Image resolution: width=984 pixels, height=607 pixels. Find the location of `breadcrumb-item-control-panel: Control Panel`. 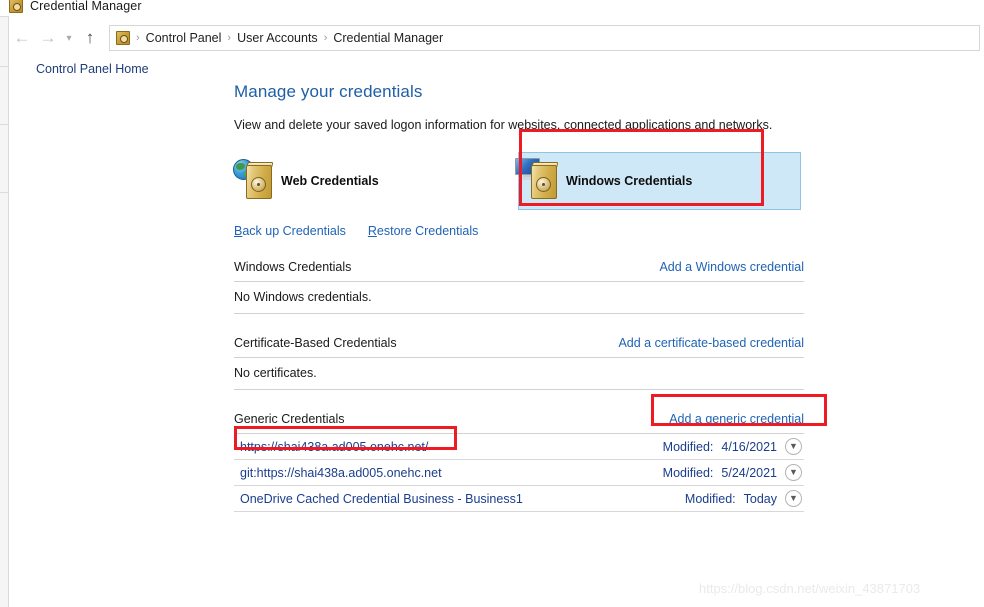

breadcrumb-item-control-panel: Control Panel is located at coordinates (184, 38).